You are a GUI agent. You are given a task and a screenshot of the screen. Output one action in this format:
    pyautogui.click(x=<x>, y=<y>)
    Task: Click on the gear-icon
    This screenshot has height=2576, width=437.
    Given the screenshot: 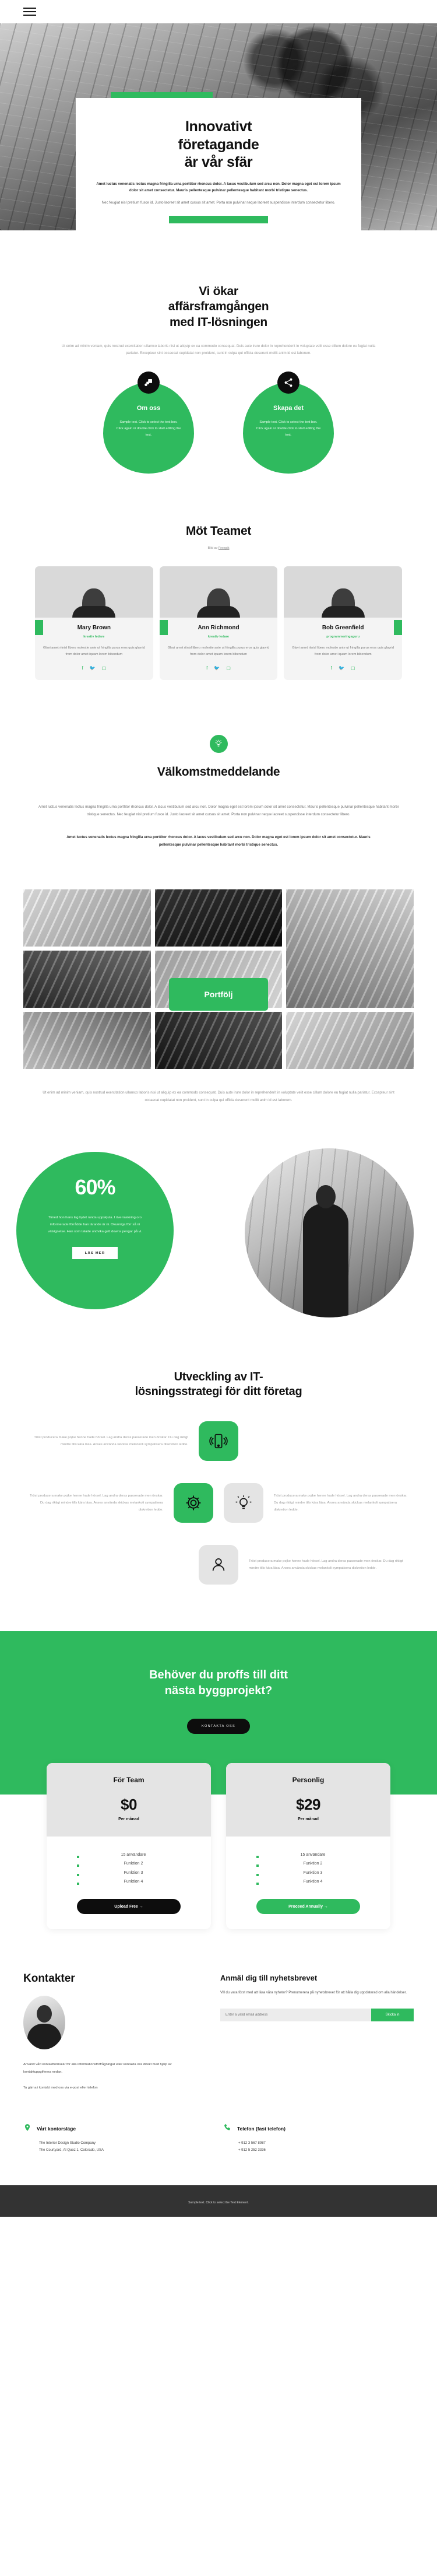 What is the action you would take?
    pyautogui.click(x=193, y=1502)
    